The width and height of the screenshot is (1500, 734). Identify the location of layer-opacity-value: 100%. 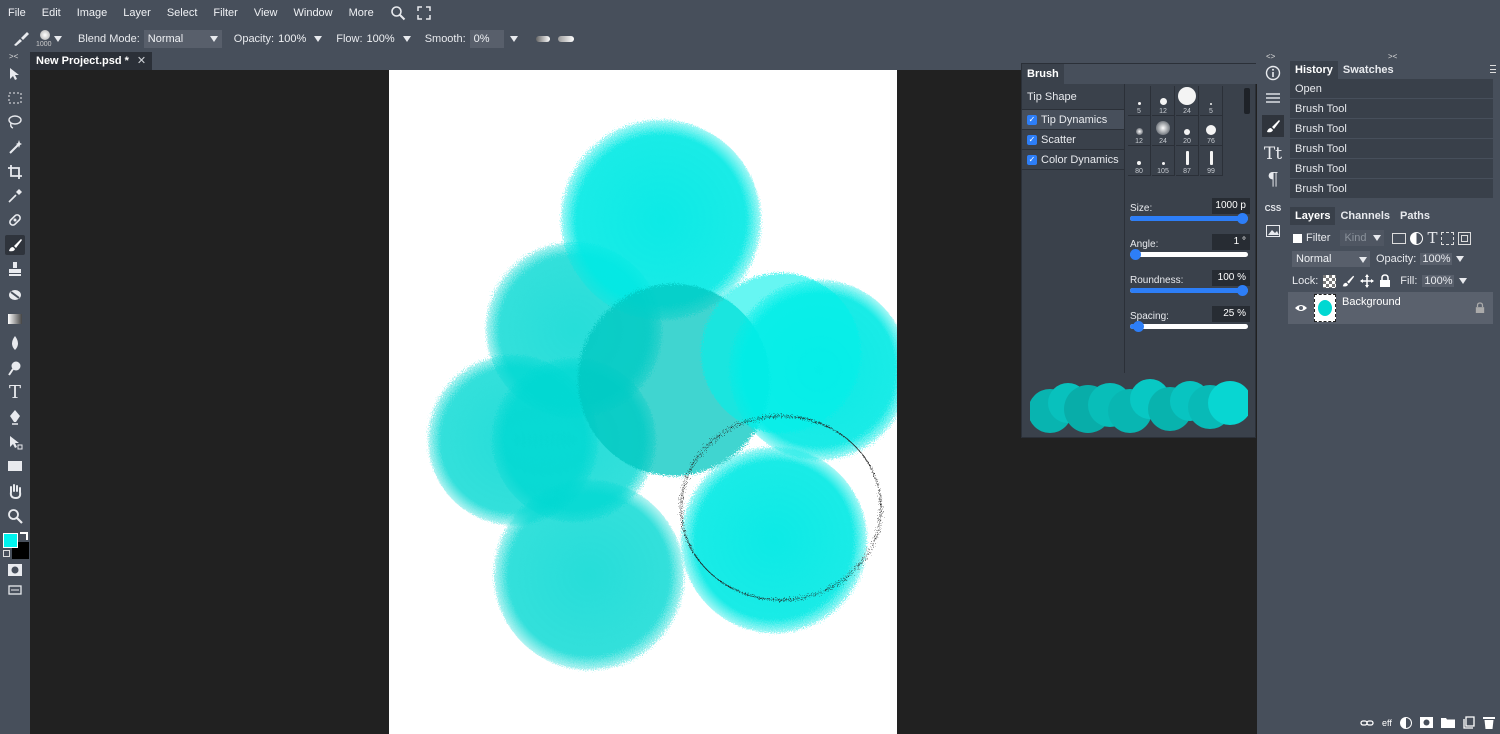
(1436, 259).